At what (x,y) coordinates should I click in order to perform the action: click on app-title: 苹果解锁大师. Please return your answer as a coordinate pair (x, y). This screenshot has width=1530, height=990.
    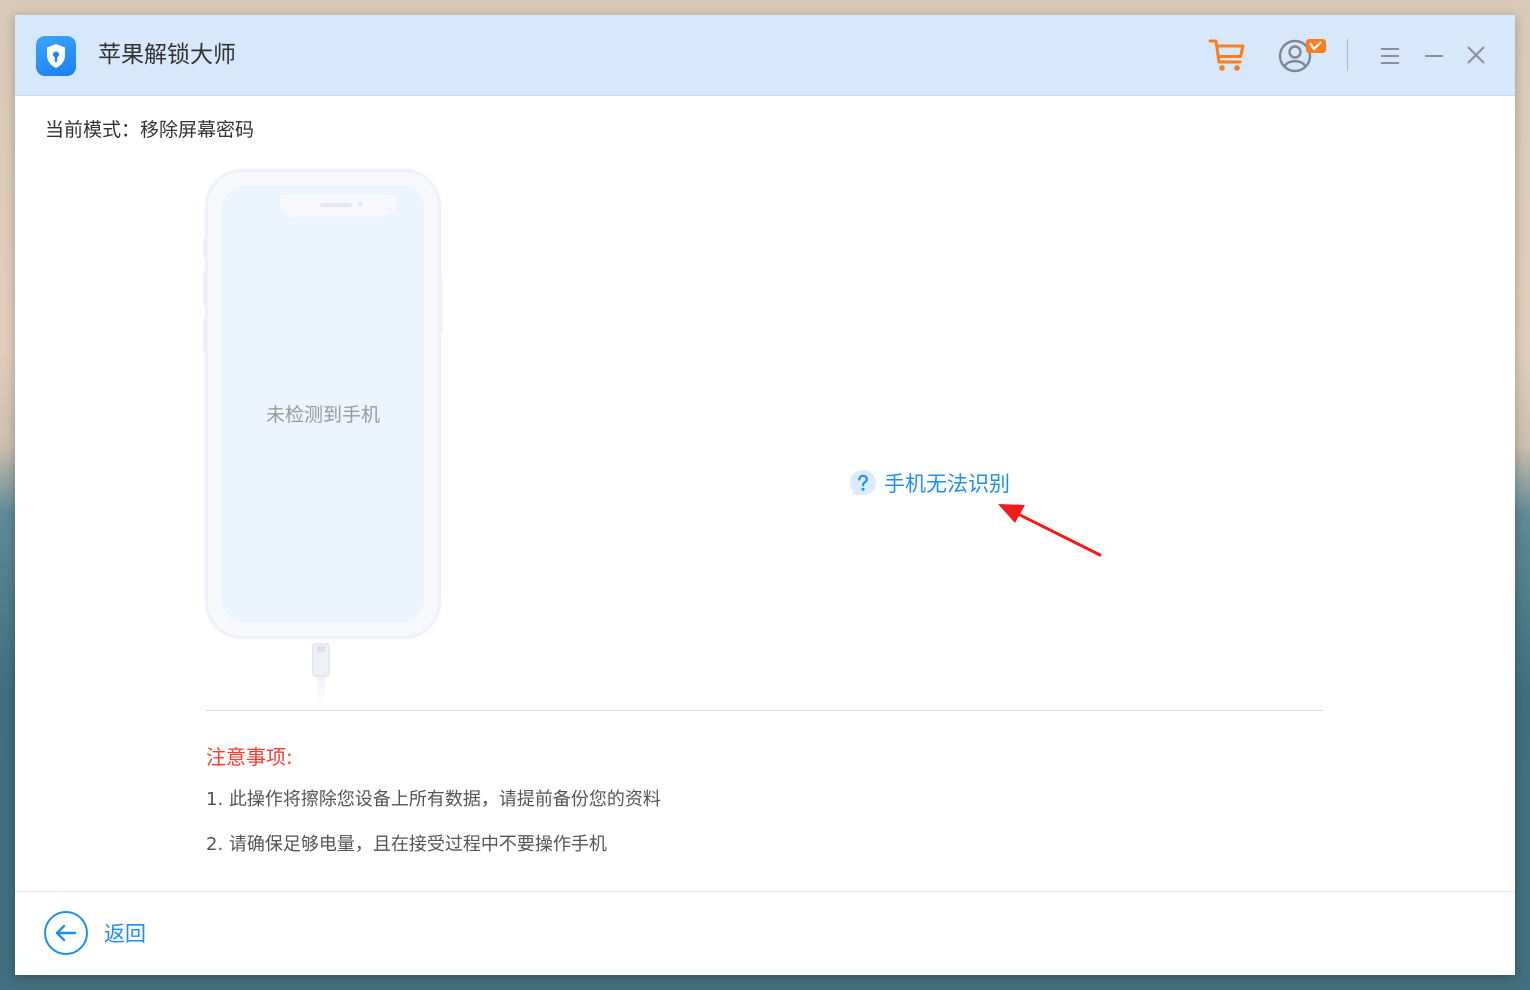
    Looking at the image, I should click on (167, 55).